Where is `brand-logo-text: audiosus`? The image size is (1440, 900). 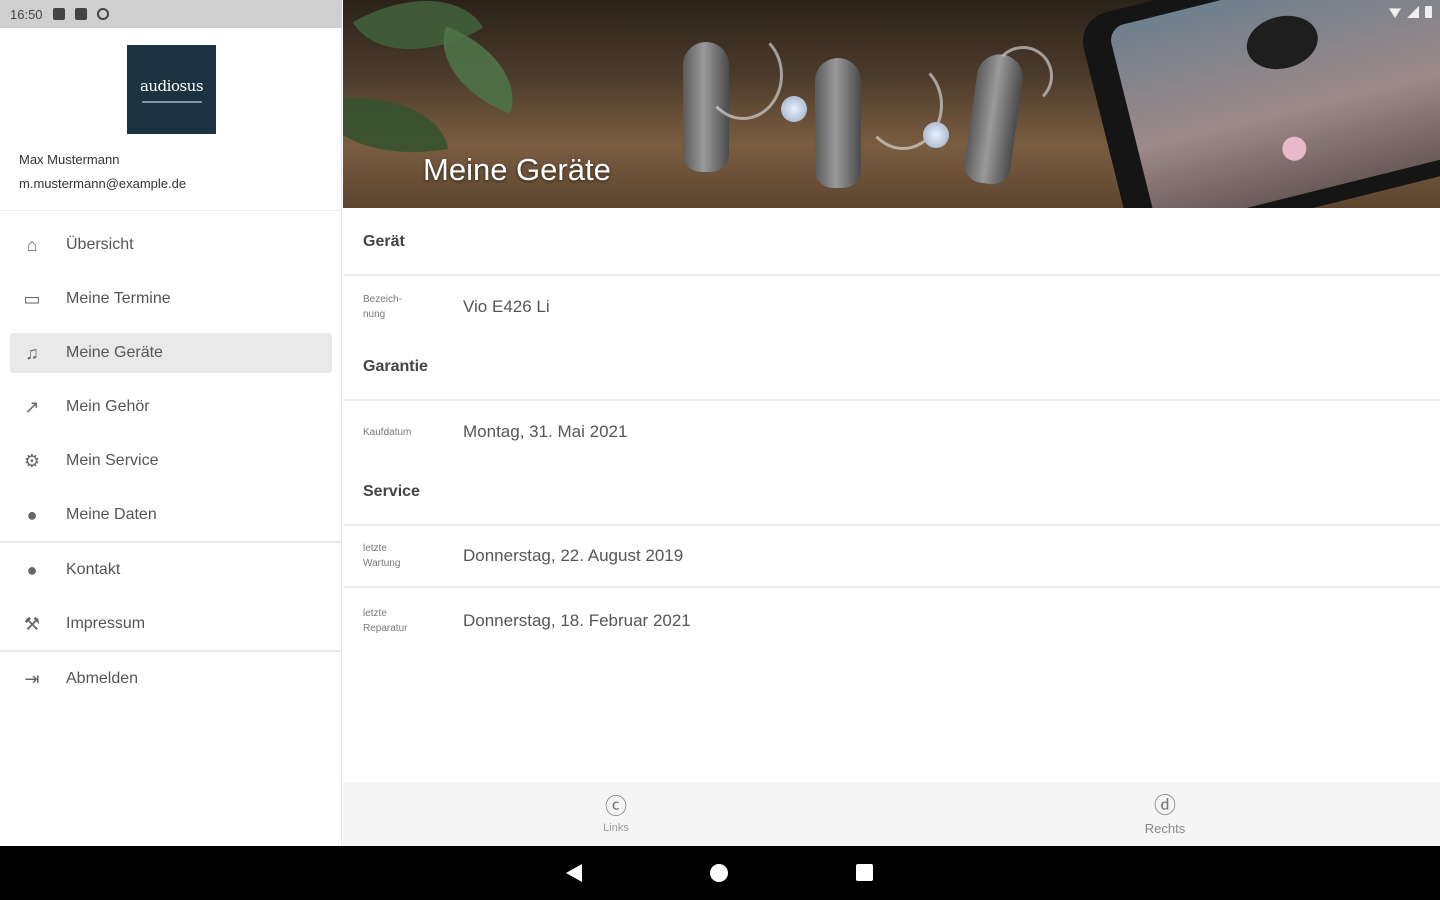 brand-logo-text: audiosus is located at coordinates (171, 85).